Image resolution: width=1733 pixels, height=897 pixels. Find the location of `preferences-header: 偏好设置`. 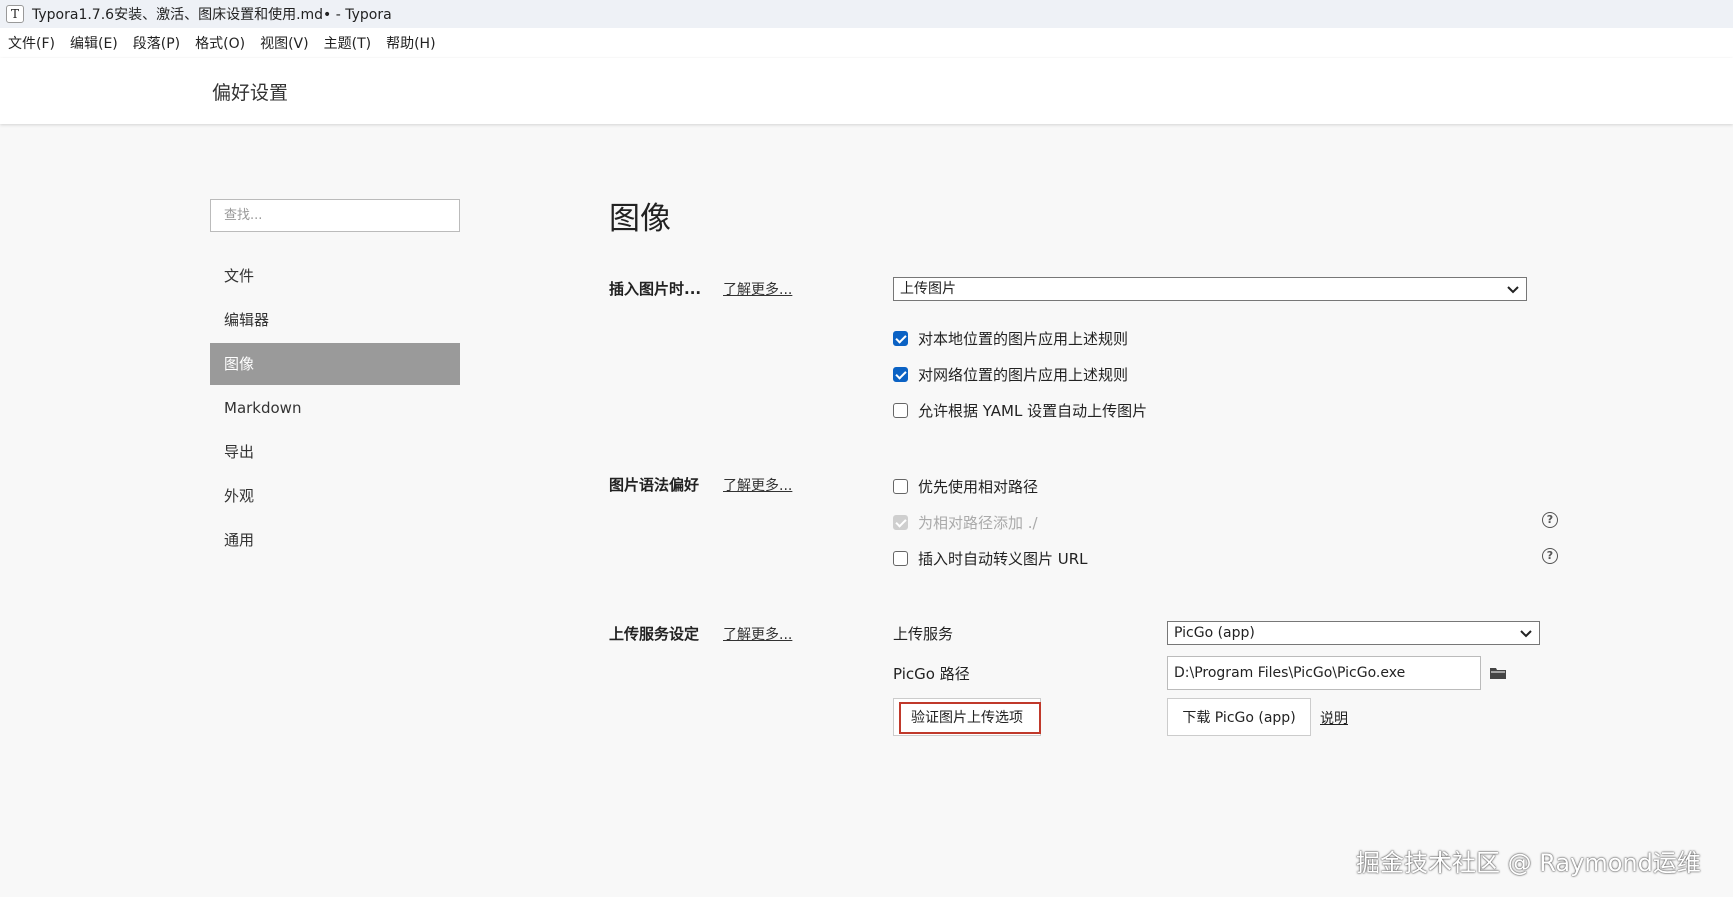

preferences-header: 偏好设置 is located at coordinates (866, 91).